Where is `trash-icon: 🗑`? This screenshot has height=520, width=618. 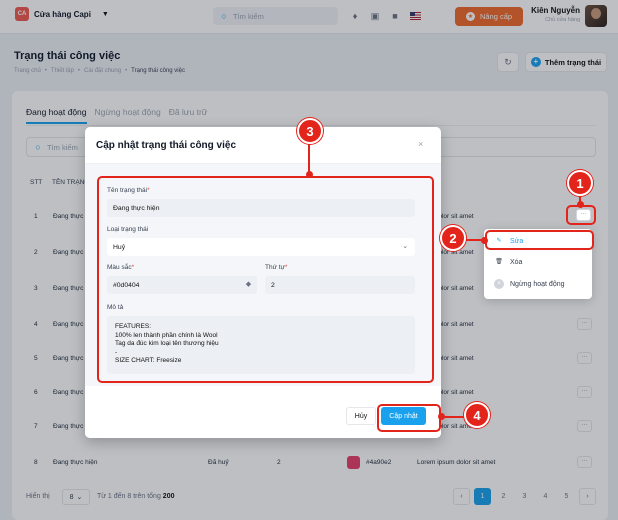 trash-icon: 🗑 is located at coordinates (499, 262).